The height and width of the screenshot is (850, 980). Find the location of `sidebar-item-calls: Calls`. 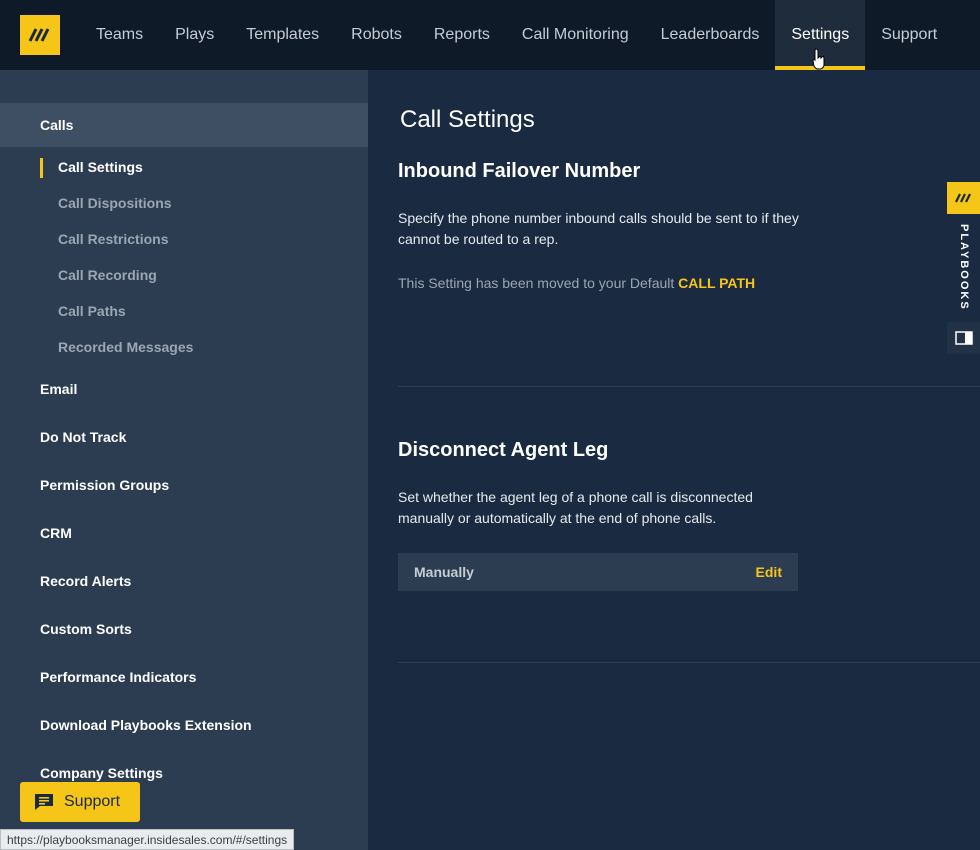

sidebar-item-calls: Calls is located at coordinates (184, 125).